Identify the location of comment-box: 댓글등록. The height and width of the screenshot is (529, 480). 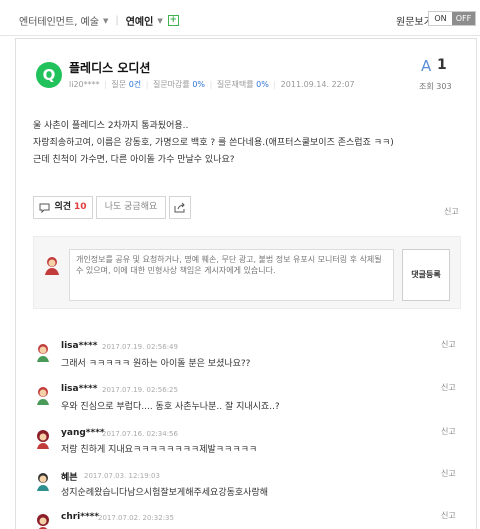
(247, 272).